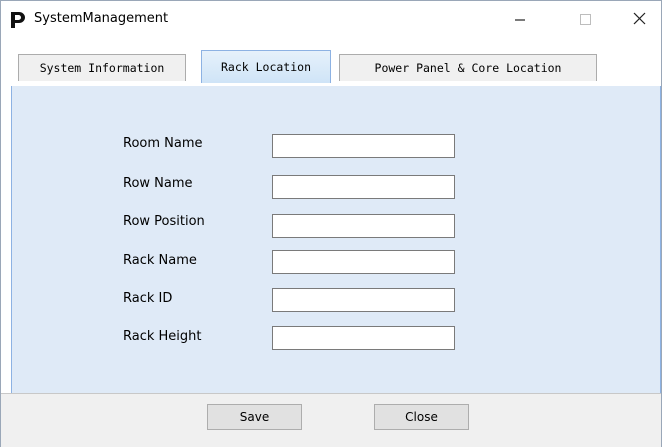 The image size is (662, 447). Describe the element at coordinates (266, 66) in the screenshot. I see `tab-rack-location: Rack Location` at that location.